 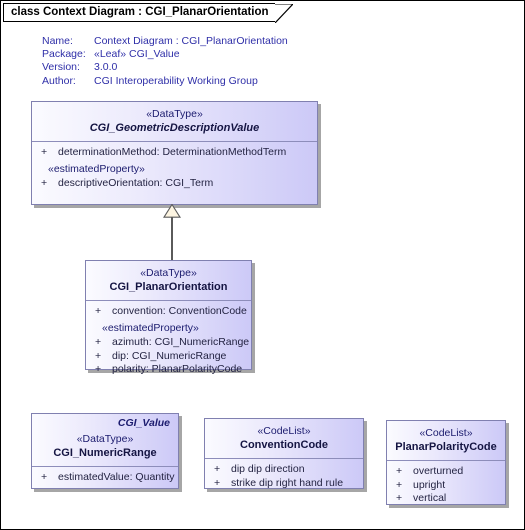 I want to click on attribute-row: + upright, so click(x=446, y=486).